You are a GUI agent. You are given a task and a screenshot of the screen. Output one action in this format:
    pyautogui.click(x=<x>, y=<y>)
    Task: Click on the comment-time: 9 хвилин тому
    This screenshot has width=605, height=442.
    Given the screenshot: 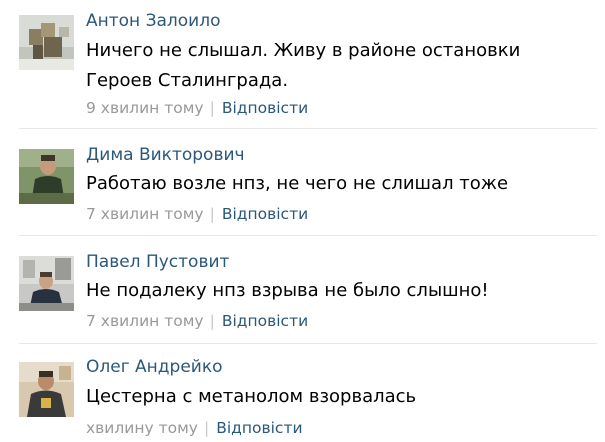 What is the action you would take?
    pyautogui.click(x=145, y=108)
    